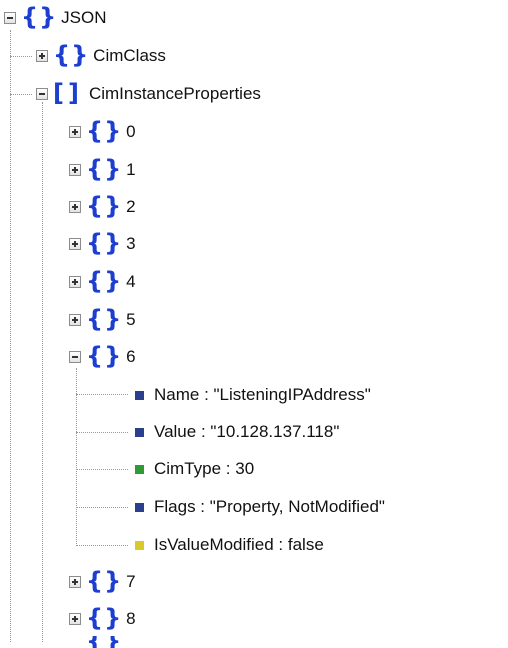  I want to click on tree-node-item-partial: {}, so click(97, 642).